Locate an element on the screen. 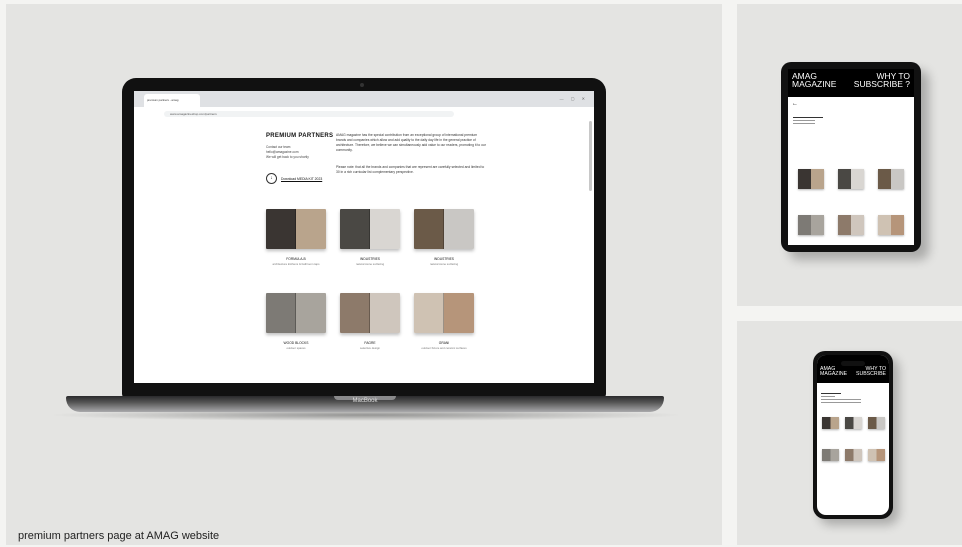  url-bar: www.amagazineshop.com/partners is located at coordinates (309, 114).